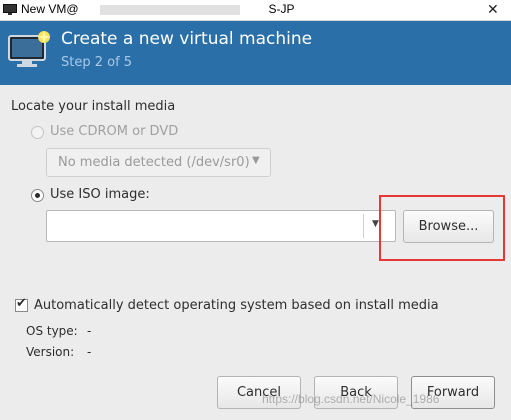 The height and width of the screenshot is (420, 511). I want to click on step-indicator: Step 2 of 5, so click(97, 62).